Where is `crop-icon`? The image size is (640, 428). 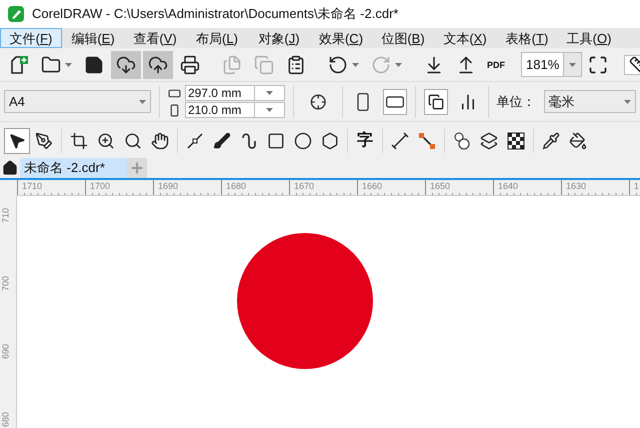
crop-icon is located at coordinates (79, 141).